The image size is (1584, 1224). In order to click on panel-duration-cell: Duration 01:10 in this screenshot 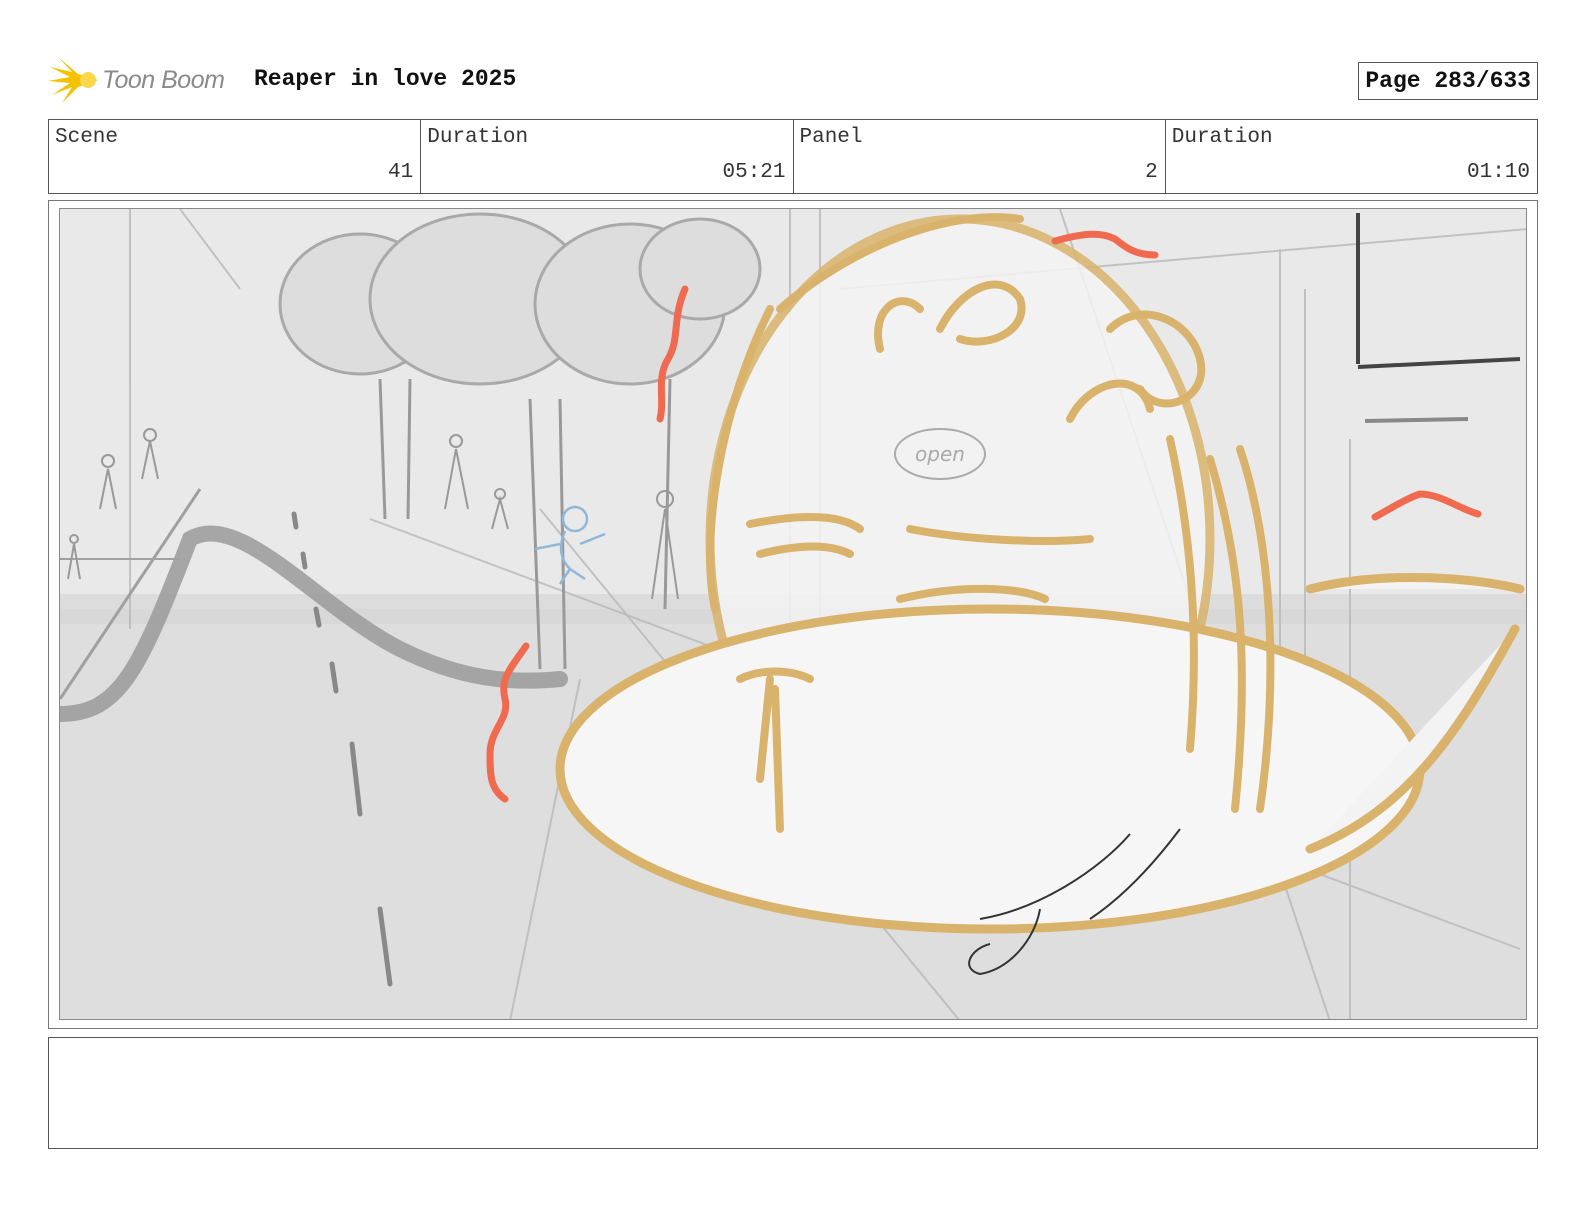, I will do `click(1351, 156)`.